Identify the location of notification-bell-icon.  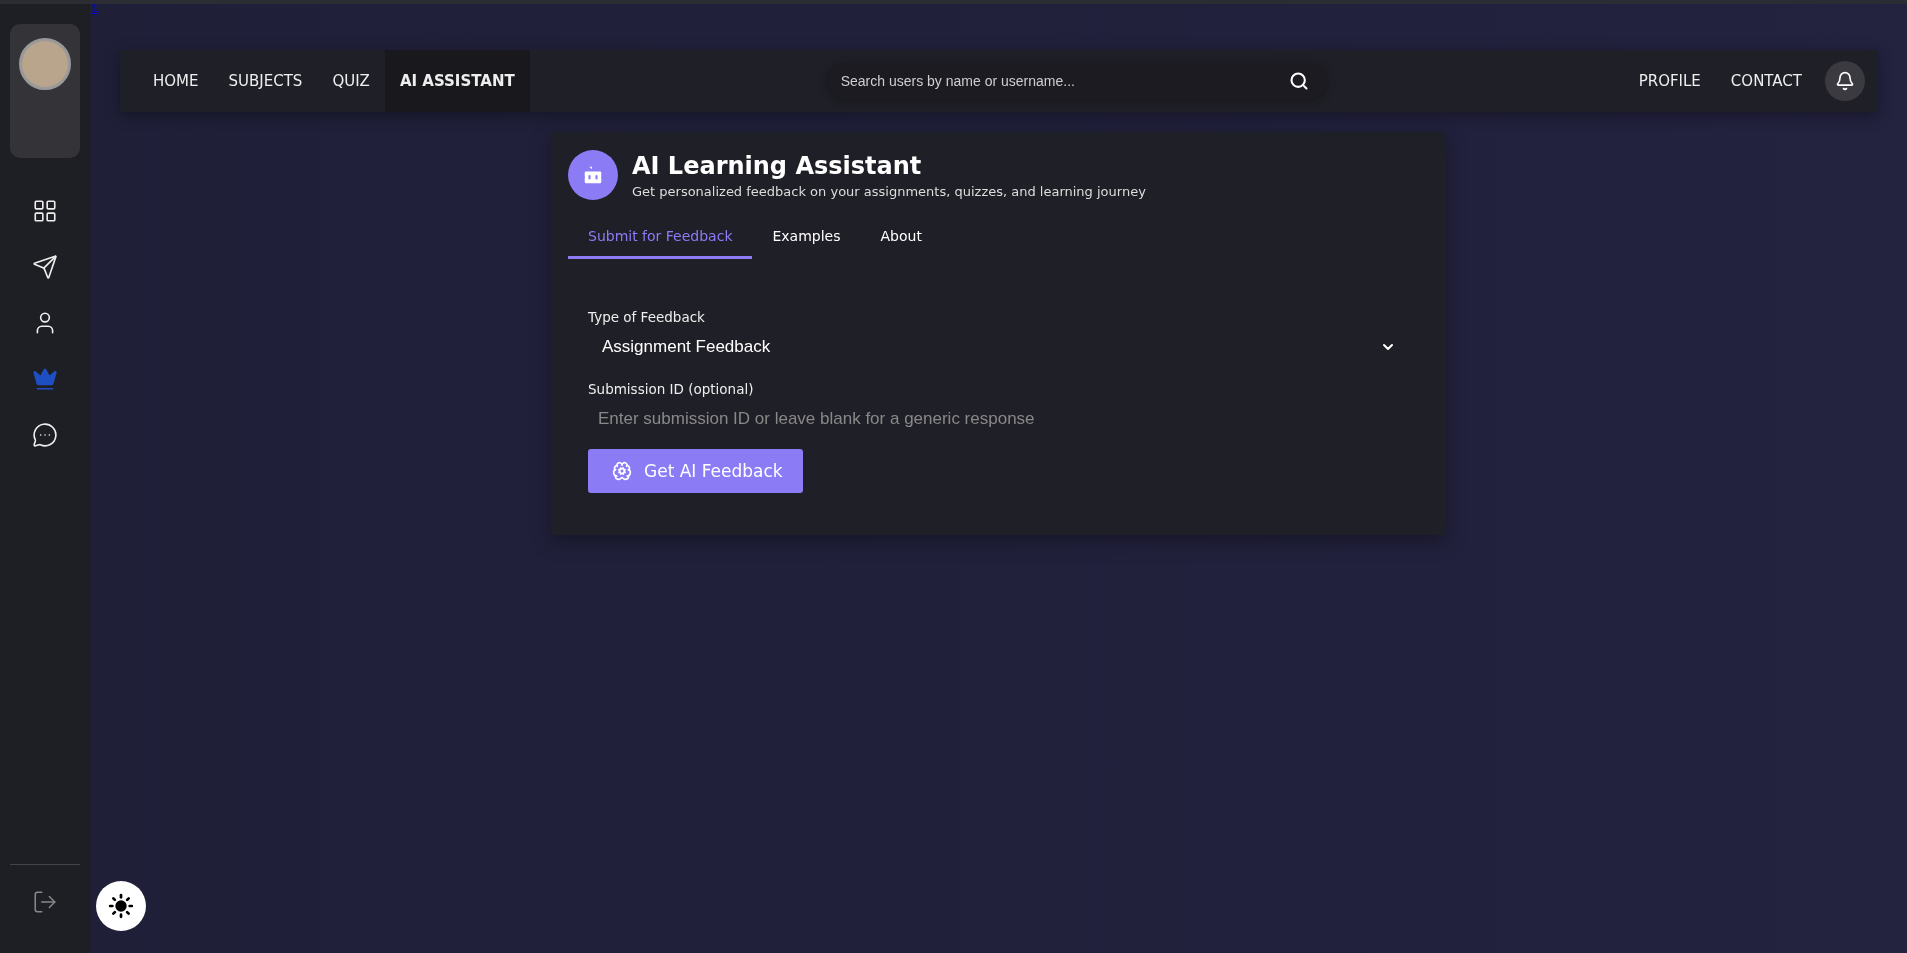
(1845, 81).